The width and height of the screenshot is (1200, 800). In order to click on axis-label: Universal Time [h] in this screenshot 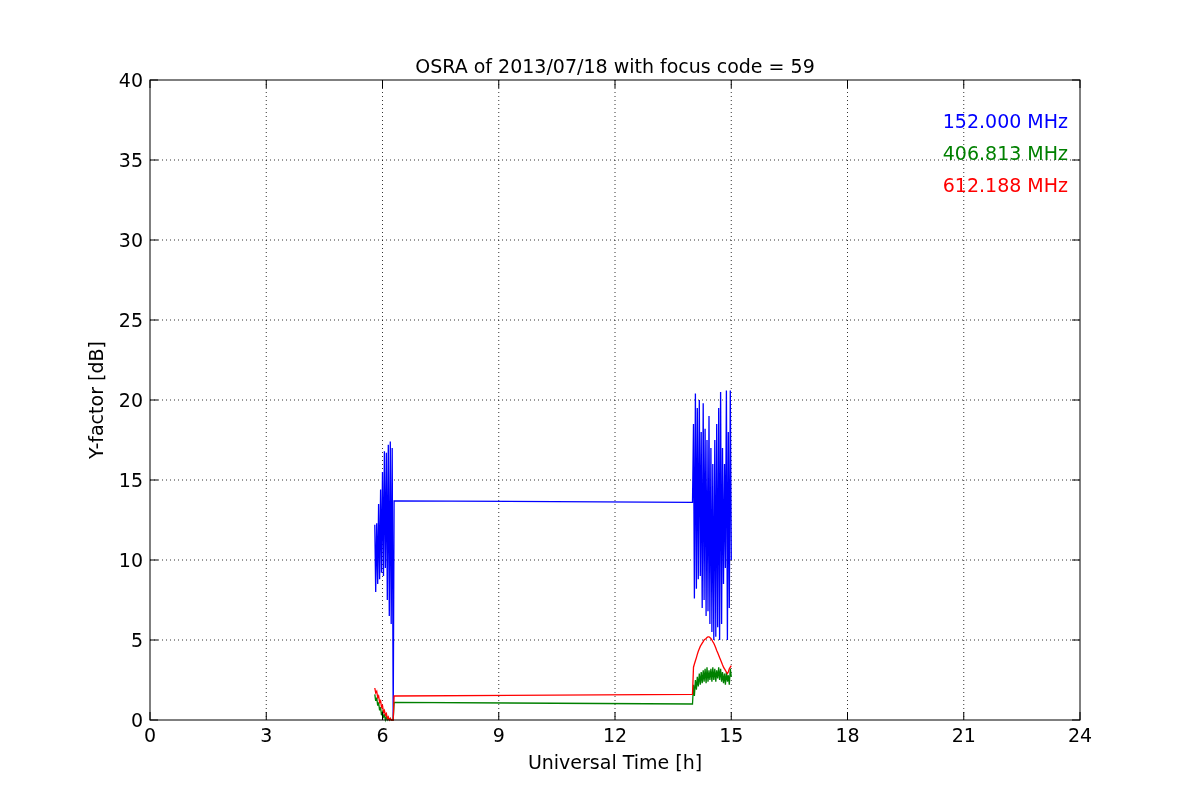, I will do `click(615, 762)`.